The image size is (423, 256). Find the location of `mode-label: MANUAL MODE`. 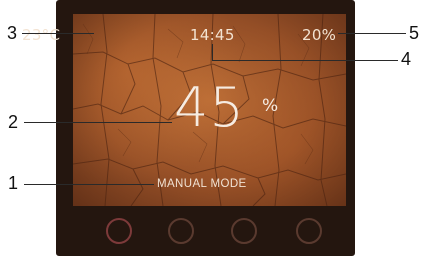

mode-label: MANUAL MODE is located at coordinates (202, 184).